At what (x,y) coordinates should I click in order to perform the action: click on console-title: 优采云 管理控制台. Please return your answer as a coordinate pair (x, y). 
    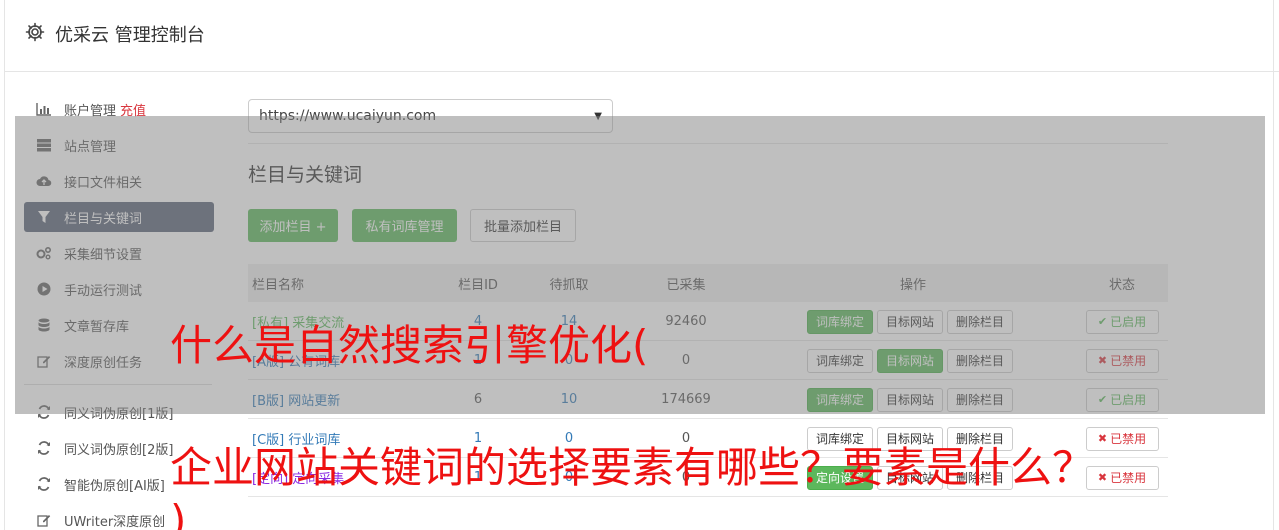
    Looking at the image, I should click on (130, 35).